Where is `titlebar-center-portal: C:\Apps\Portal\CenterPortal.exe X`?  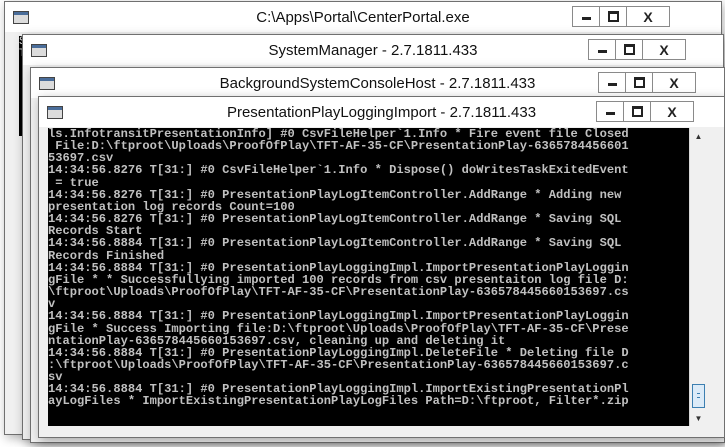 titlebar-center-portal: C:\Apps\Portal\CenterPortal.exe X is located at coordinates (363, 17).